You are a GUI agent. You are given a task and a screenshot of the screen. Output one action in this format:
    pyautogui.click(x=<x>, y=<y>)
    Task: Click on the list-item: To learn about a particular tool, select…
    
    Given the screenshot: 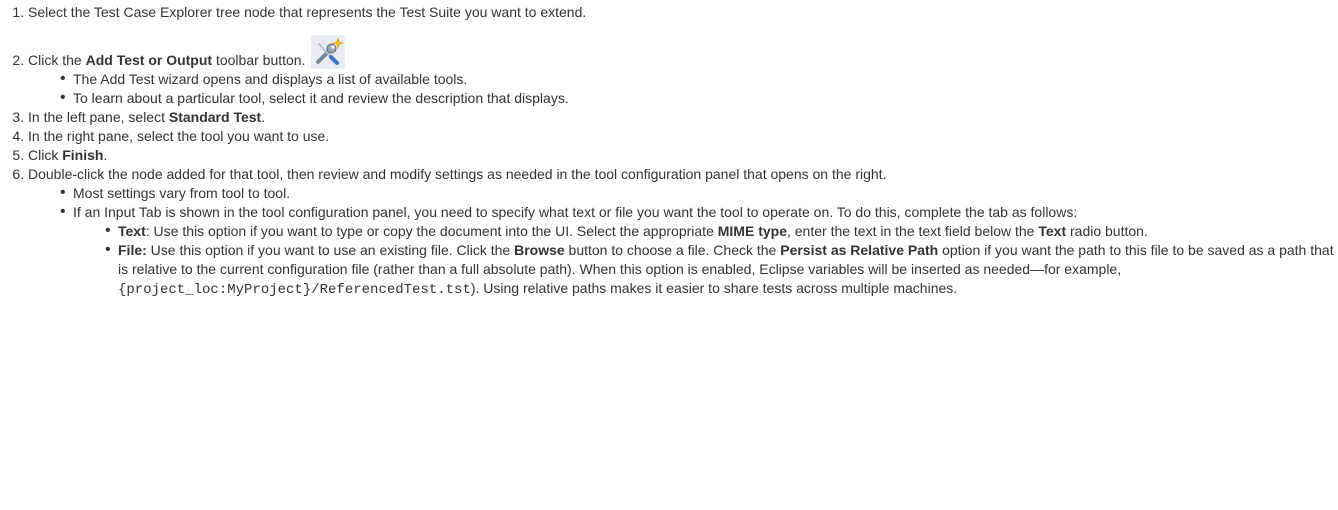 What is the action you would take?
    pyautogui.click(x=698, y=98)
    